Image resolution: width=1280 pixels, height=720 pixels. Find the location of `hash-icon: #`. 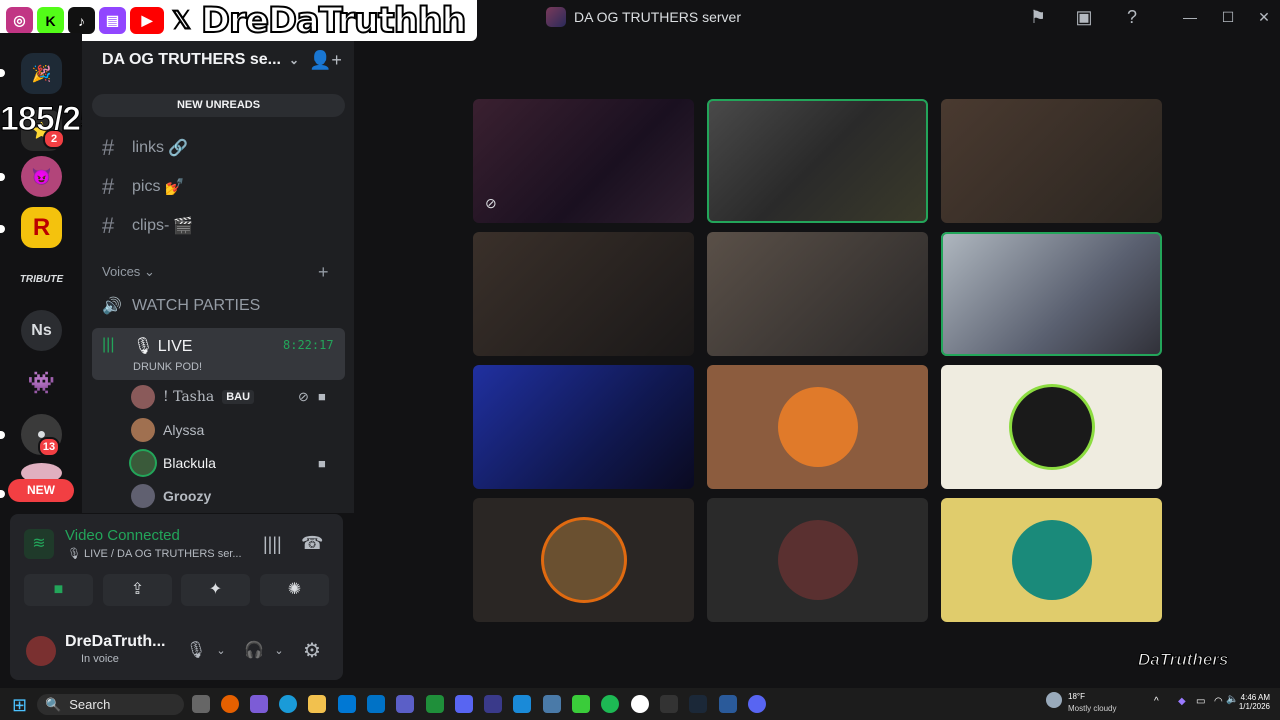

hash-icon: # is located at coordinates (108, 186).